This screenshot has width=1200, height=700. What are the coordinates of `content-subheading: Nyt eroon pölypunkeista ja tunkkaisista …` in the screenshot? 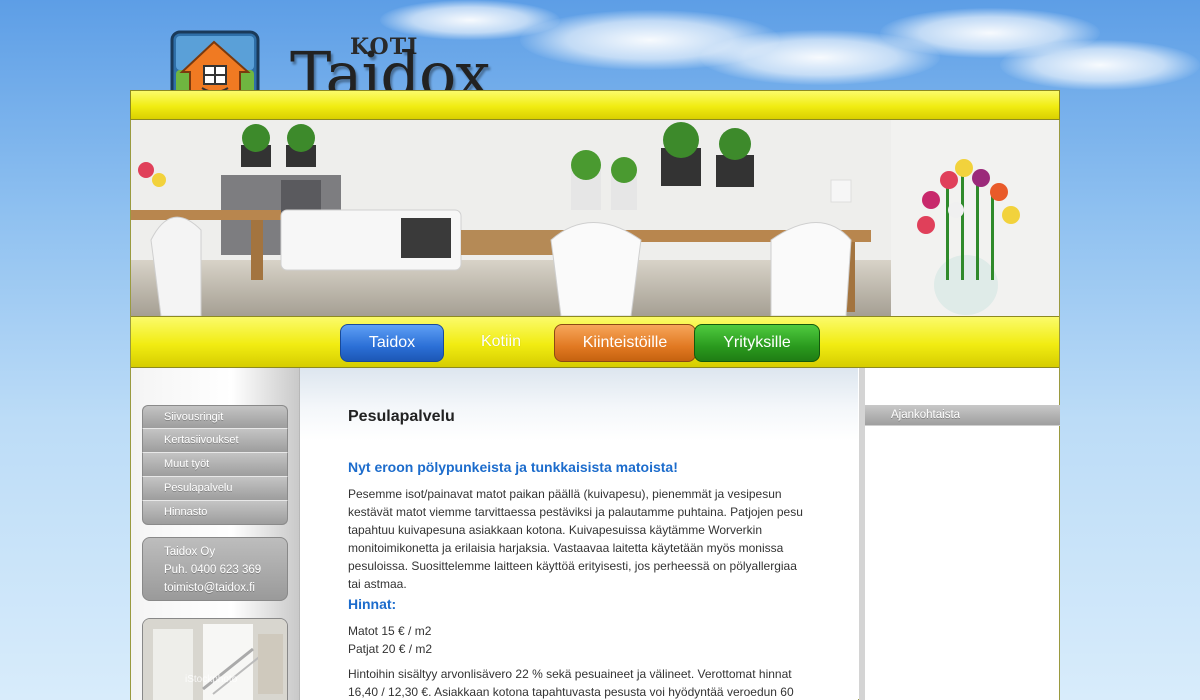 It's located at (513, 467).